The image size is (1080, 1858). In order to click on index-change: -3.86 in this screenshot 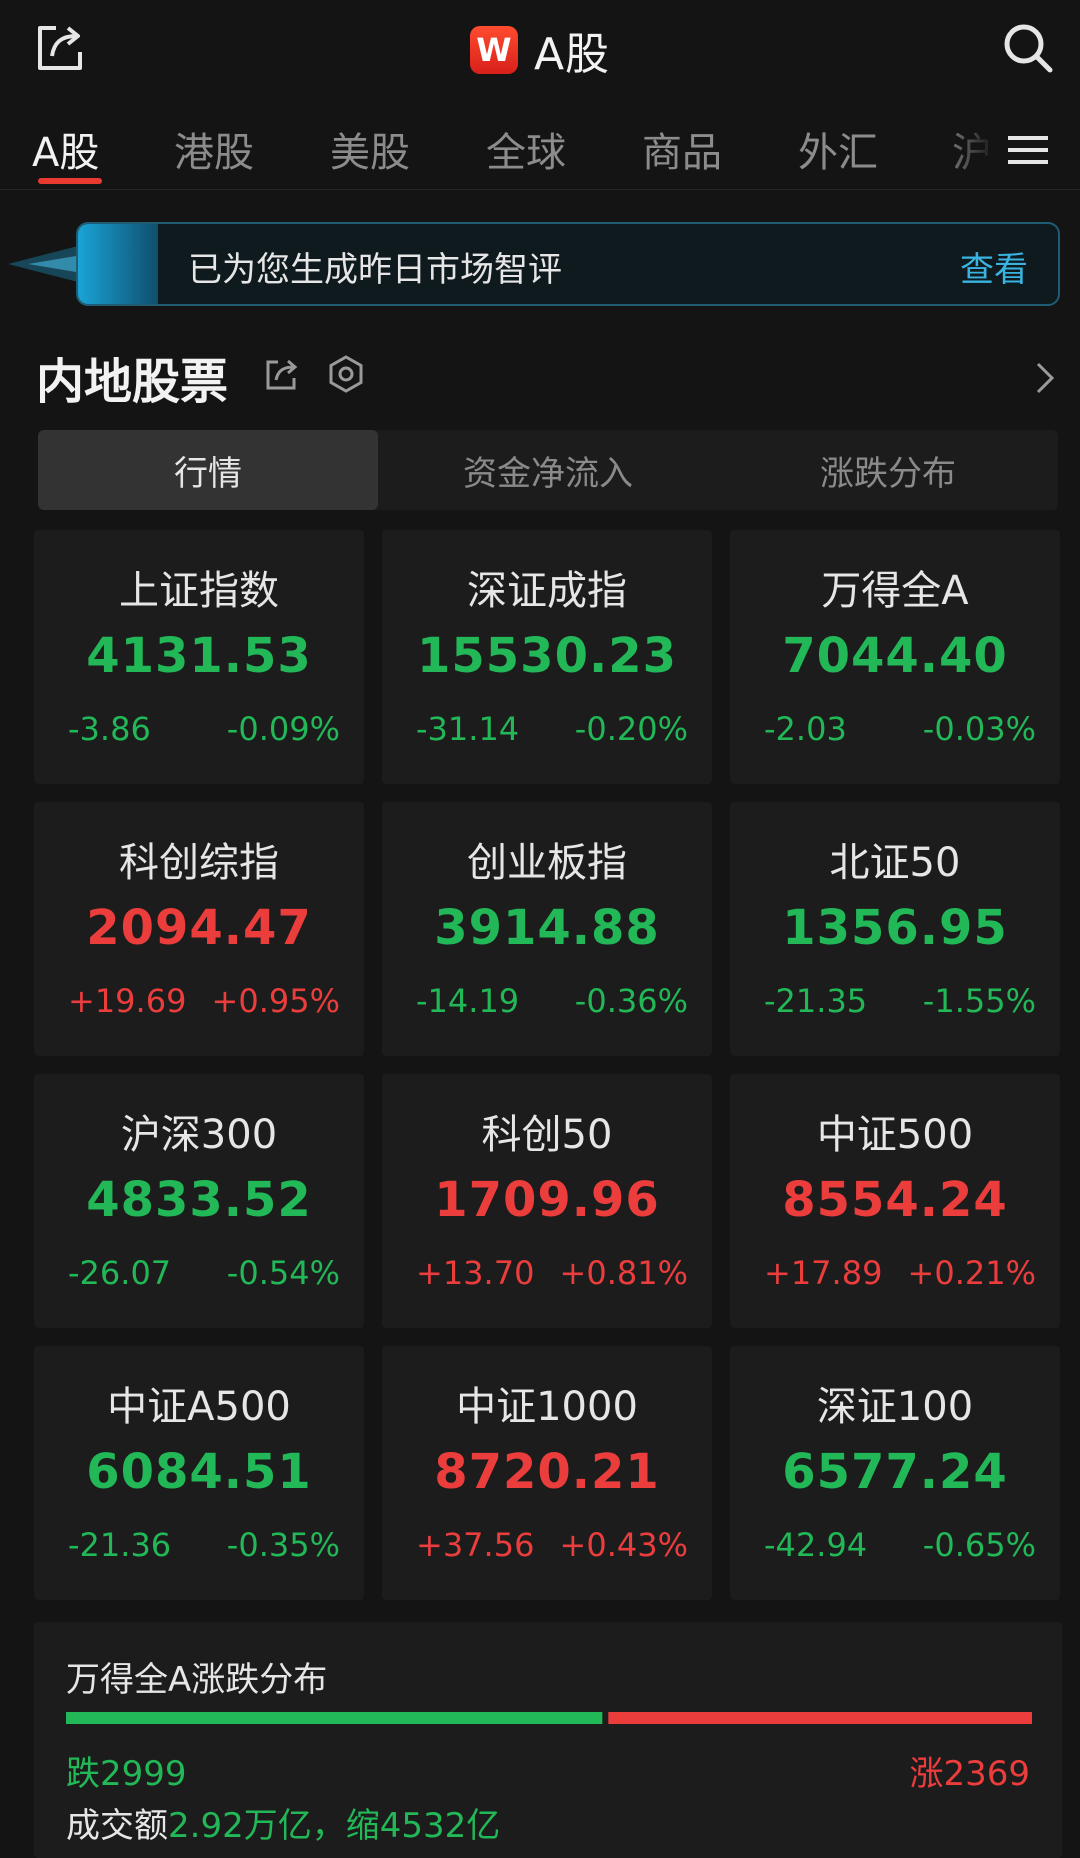, I will do `click(109, 729)`.